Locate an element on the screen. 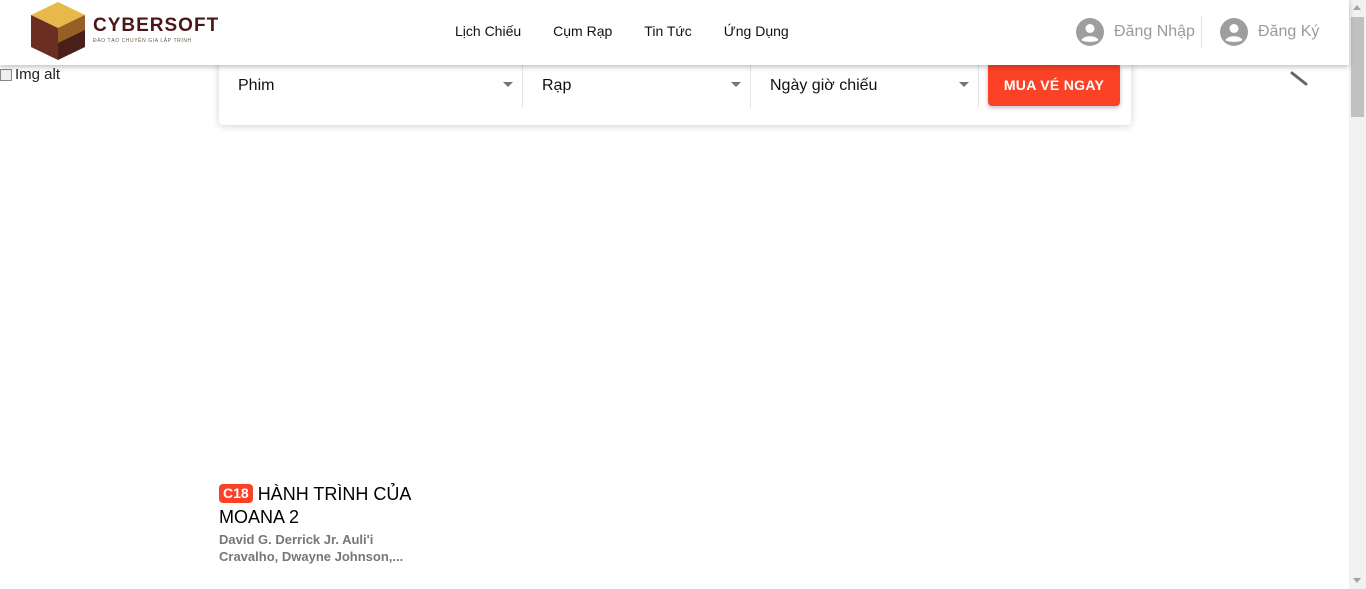 The image size is (1366, 589). movie-select: Phim is located at coordinates (378, 86).